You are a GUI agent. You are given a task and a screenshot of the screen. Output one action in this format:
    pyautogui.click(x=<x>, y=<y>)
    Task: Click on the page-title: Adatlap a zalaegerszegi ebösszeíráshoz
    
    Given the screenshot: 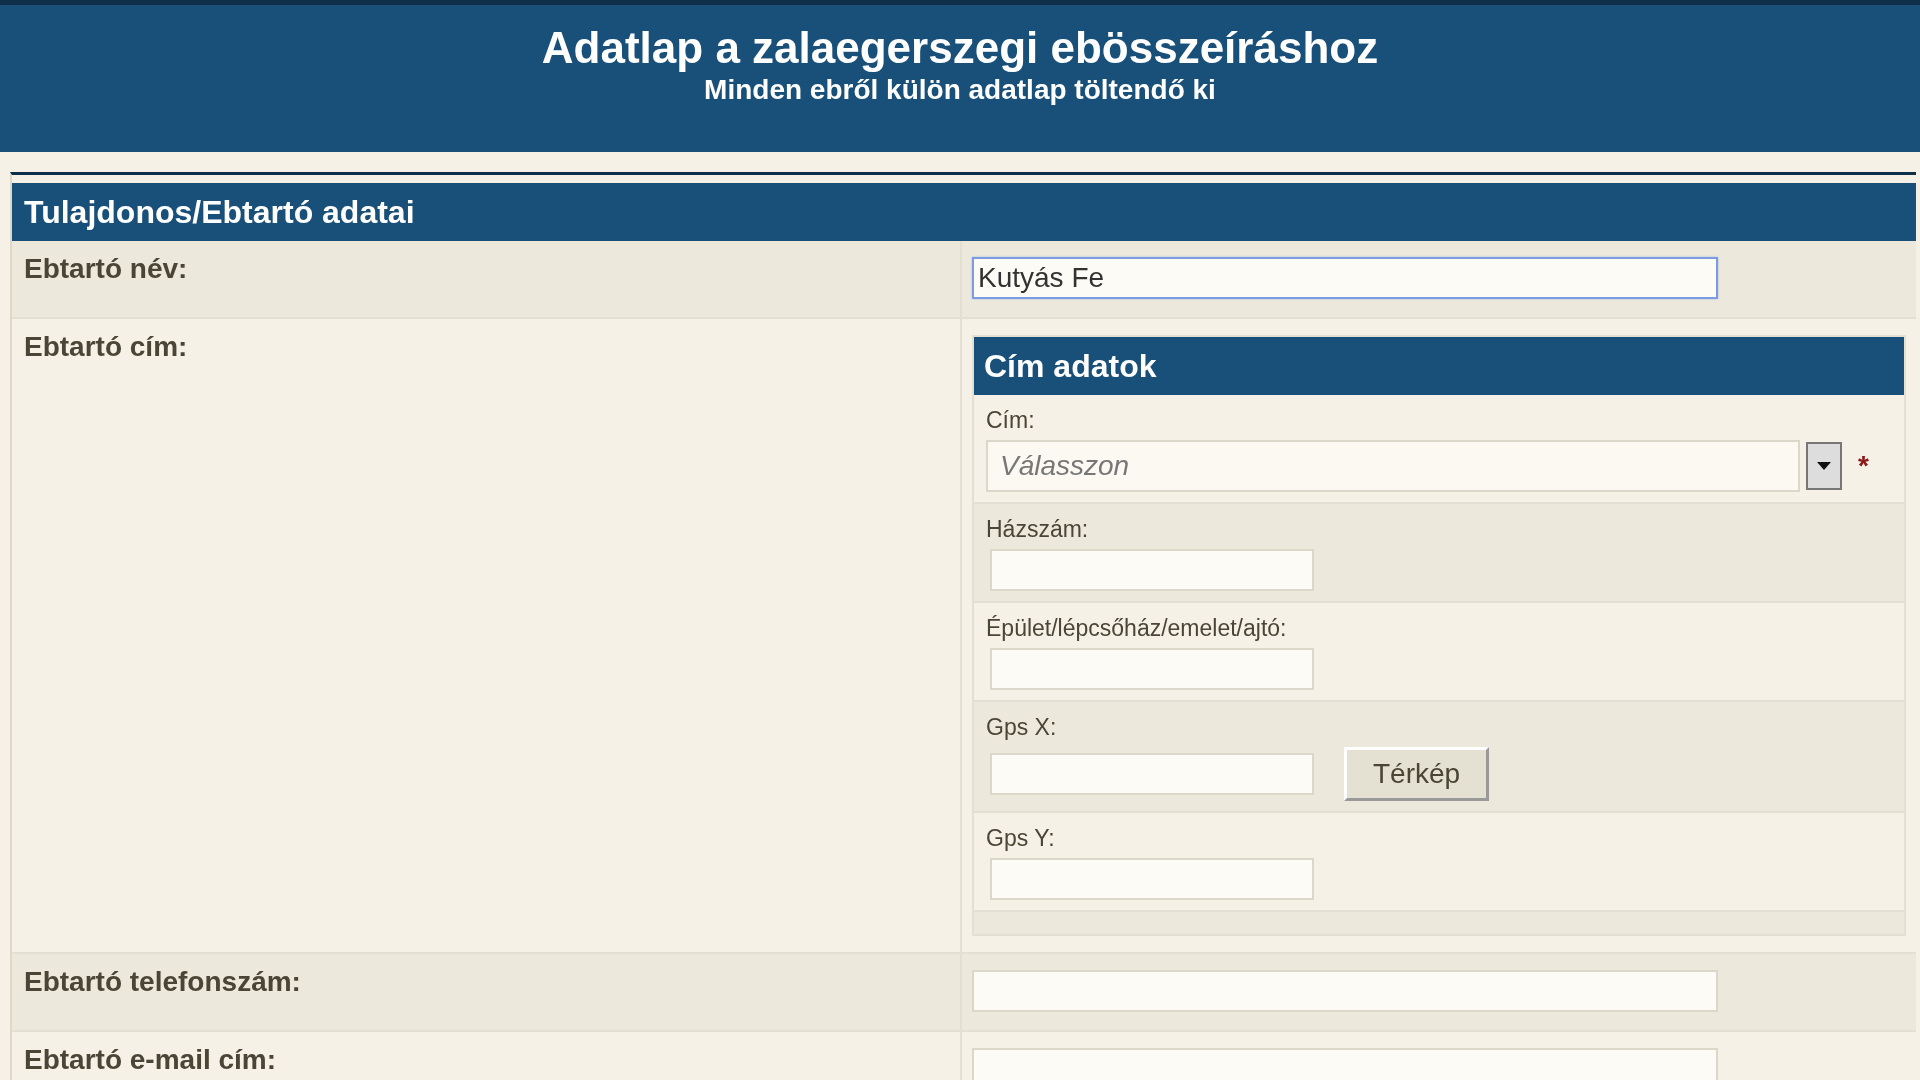 What is the action you would take?
    pyautogui.click(x=960, y=48)
    